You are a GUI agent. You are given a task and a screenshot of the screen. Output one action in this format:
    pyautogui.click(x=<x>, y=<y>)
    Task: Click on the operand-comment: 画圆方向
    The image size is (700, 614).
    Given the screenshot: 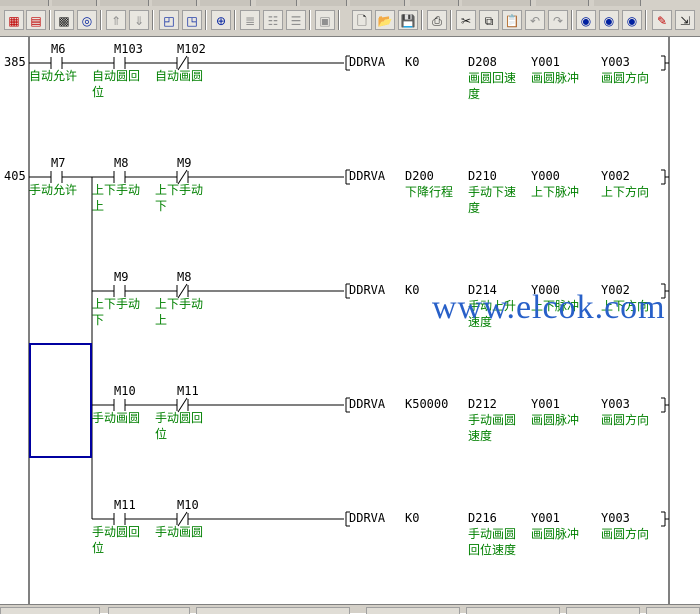 What is the action you would take?
    pyautogui.click(x=625, y=534)
    